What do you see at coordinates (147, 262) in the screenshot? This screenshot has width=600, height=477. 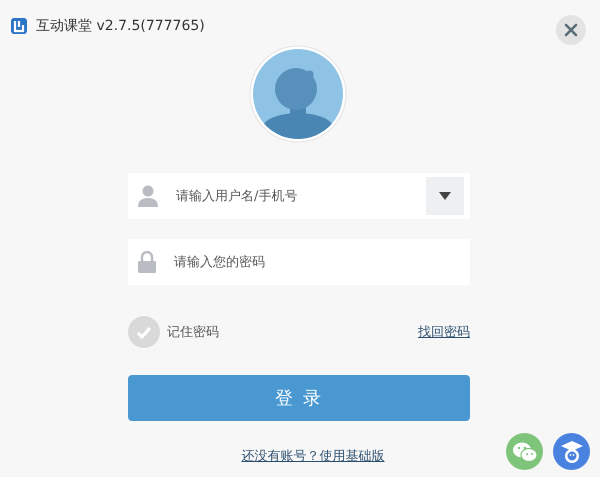 I see `lock-icon` at bounding box center [147, 262].